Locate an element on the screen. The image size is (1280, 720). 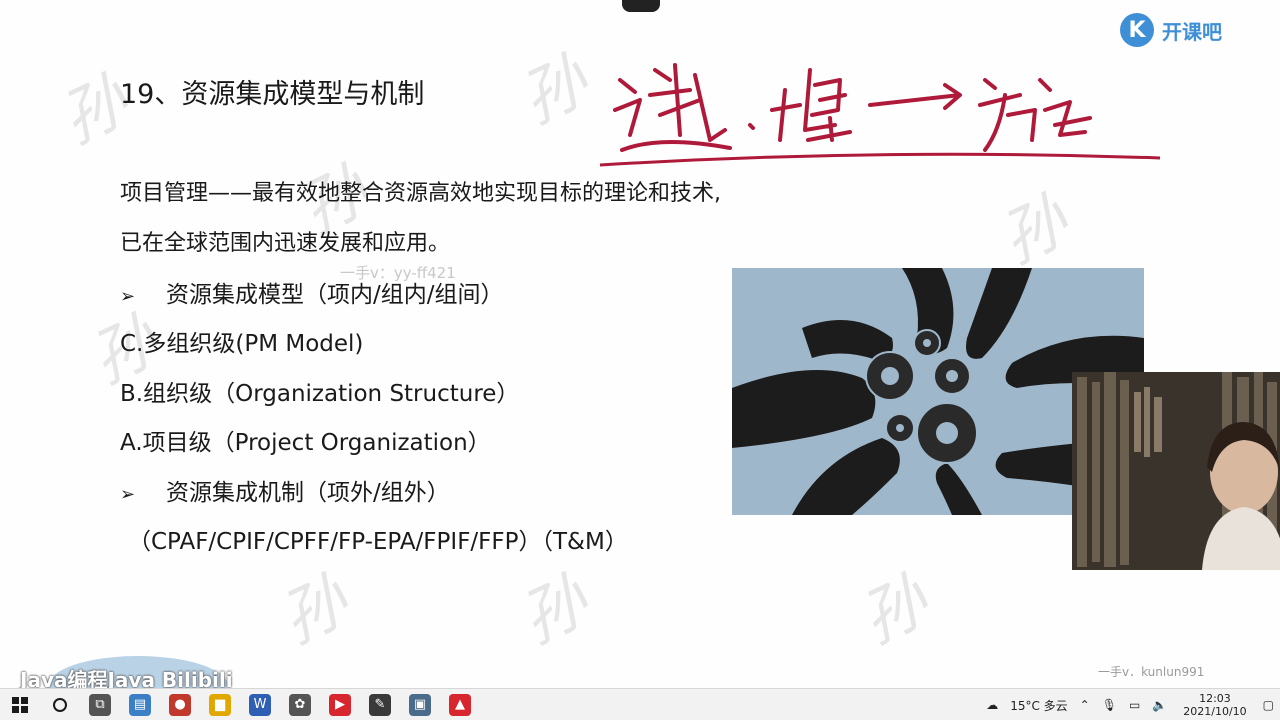
media-player-icon: ● is located at coordinates (180, 704).